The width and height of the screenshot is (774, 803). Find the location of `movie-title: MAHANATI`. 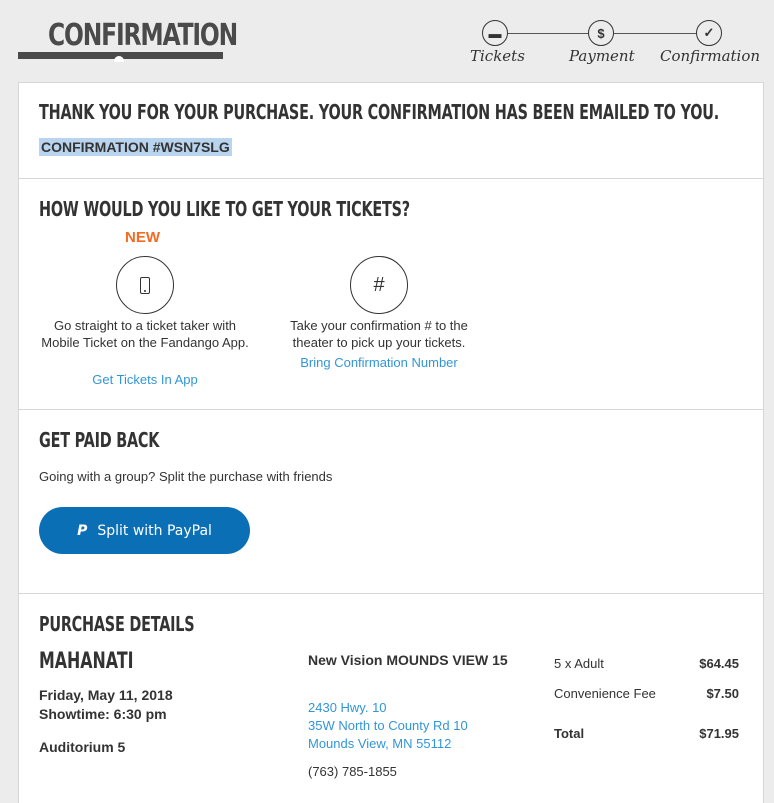

movie-title: MAHANATI is located at coordinates (86, 661).